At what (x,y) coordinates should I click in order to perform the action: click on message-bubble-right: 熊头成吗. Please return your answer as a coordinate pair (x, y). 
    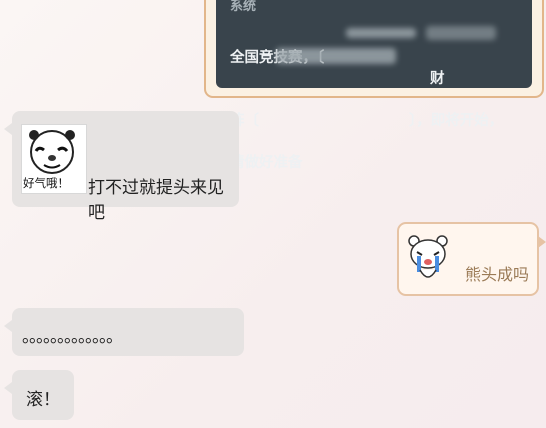
    Looking at the image, I should click on (471, 259).